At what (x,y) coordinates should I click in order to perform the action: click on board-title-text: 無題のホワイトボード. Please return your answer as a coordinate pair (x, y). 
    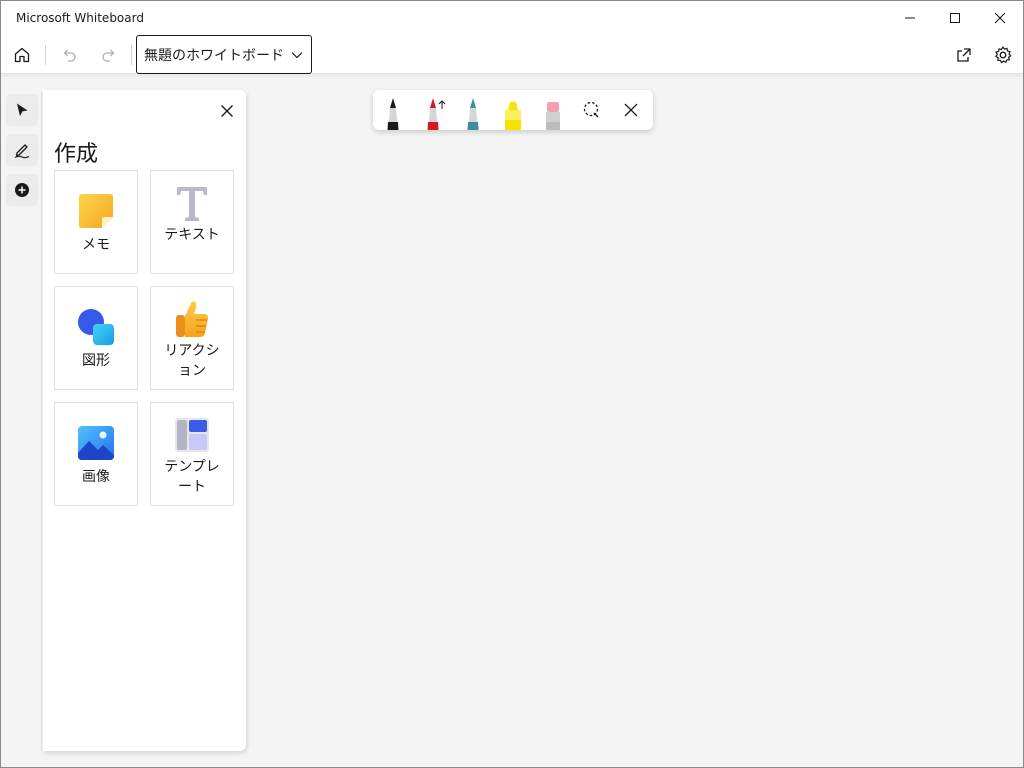
    Looking at the image, I should click on (214, 55).